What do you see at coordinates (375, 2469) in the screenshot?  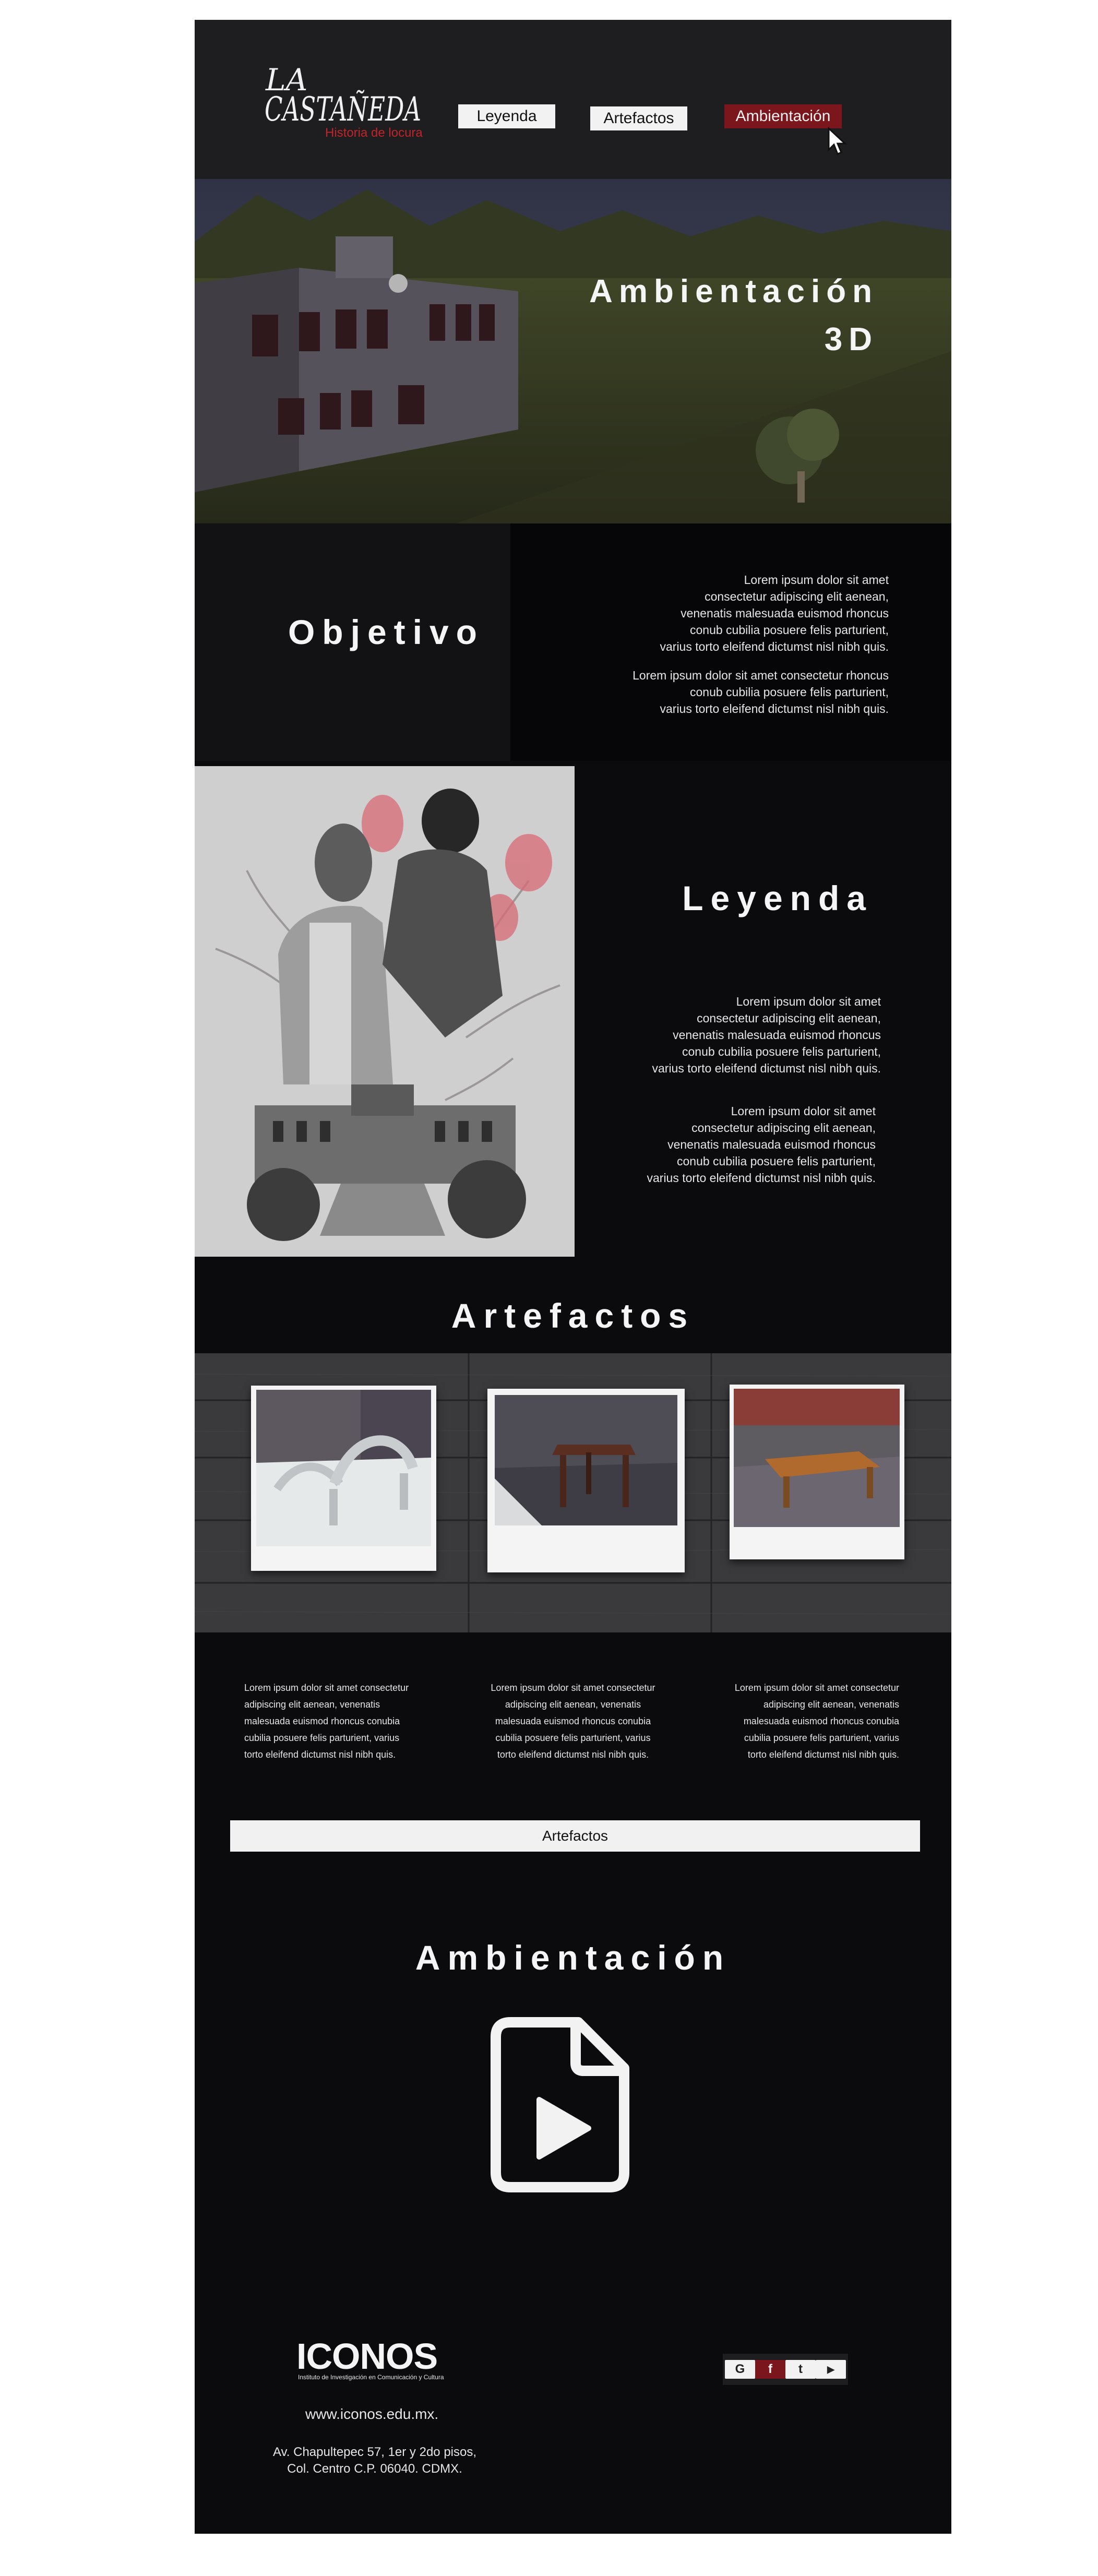 I see `address-line: Col. Centro C.P. 06040. CDMX.` at bounding box center [375, 2469].